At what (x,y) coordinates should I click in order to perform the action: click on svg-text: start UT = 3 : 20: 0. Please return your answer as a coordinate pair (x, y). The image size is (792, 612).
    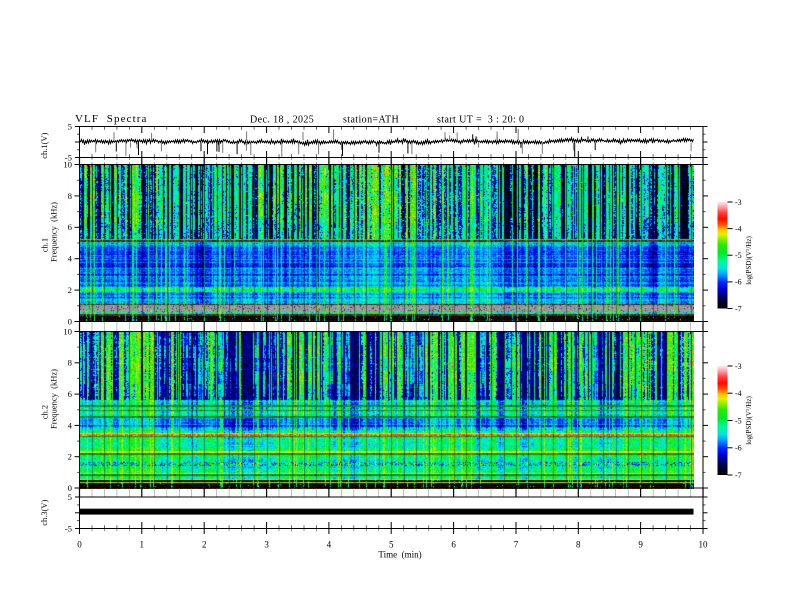
    Looking at the image, I should click on (480, 120).